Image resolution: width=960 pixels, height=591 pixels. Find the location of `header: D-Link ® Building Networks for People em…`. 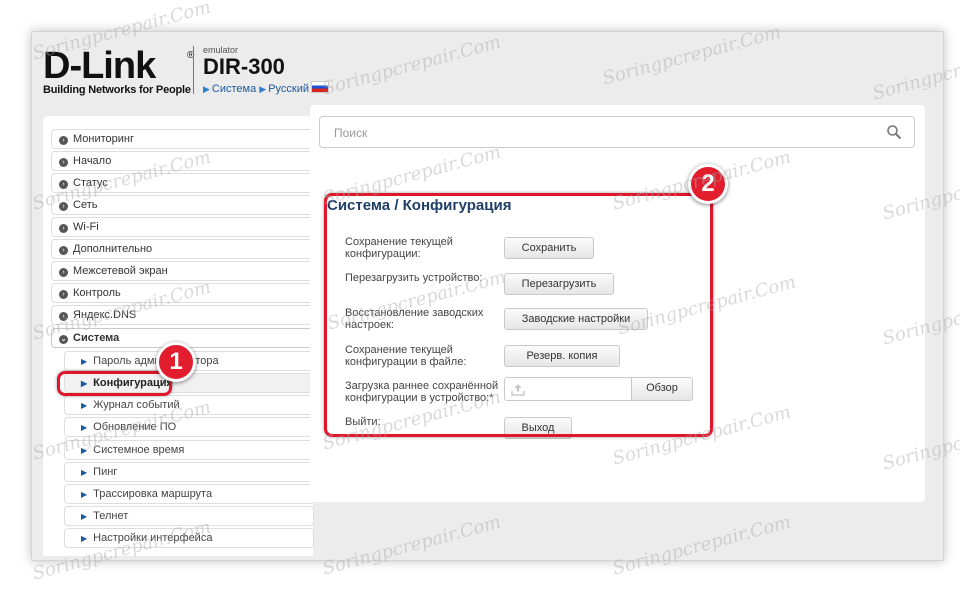

header: D-Link ® Building Networks for People em… is located at coordinates (487, 68).